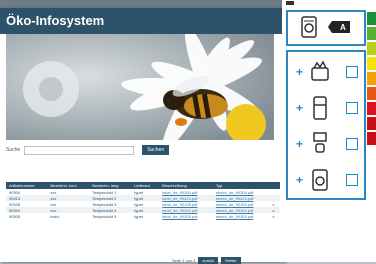 This screenshot has height=264, width=376. I want to click on coffee-machine-icon, so click(320, 142).